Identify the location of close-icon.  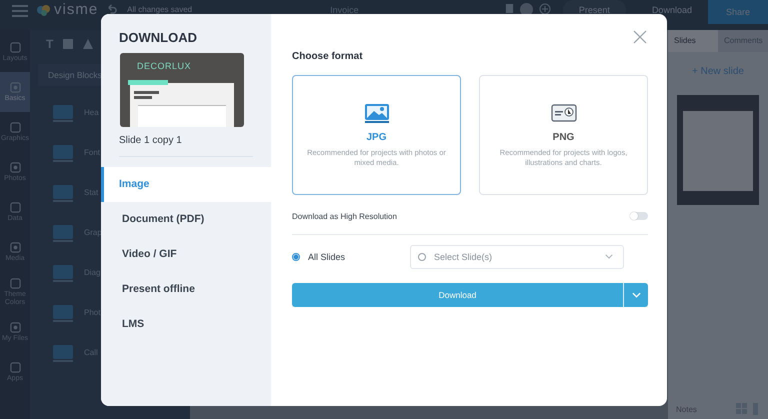
(640, 37).